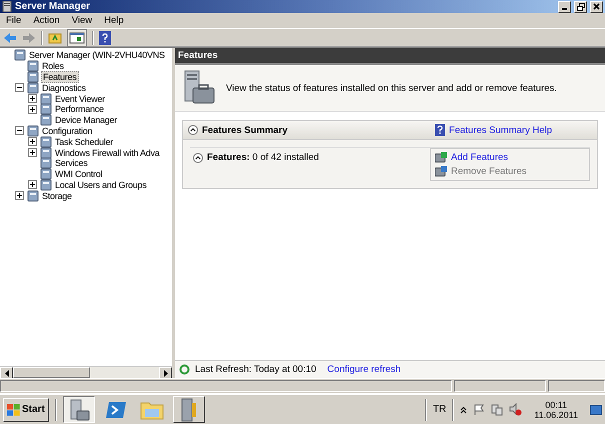 This screenshot has width=605, height=424. Describe the element at coordinates (245, 130) in the screenshot. I see `section-title: Features Summary` at that location.